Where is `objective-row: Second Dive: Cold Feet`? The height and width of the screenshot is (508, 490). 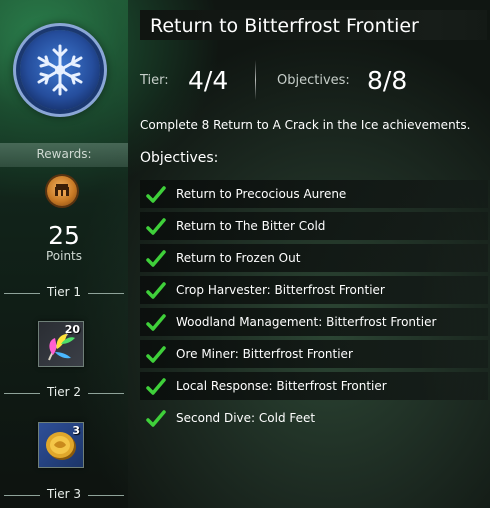
objective-row: Second Dive: Cold Feet is located at coordinates (314, 418).